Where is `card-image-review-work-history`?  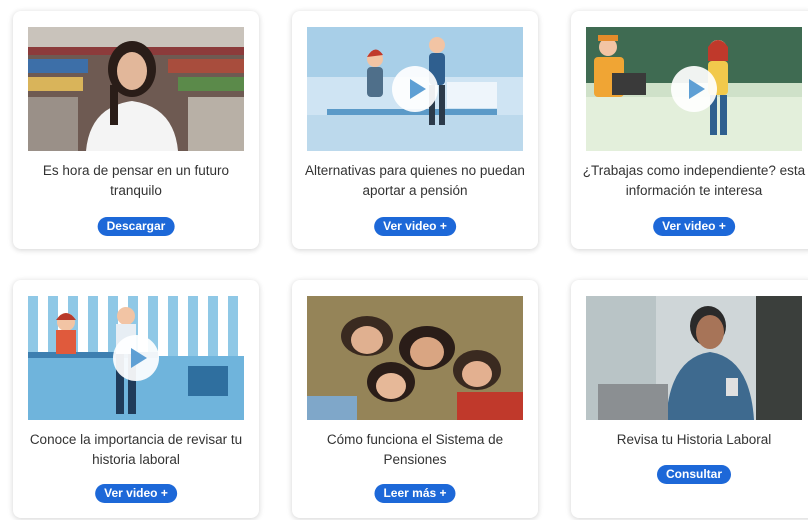 card-image-review-work-history is located at coordinates (694, 358).